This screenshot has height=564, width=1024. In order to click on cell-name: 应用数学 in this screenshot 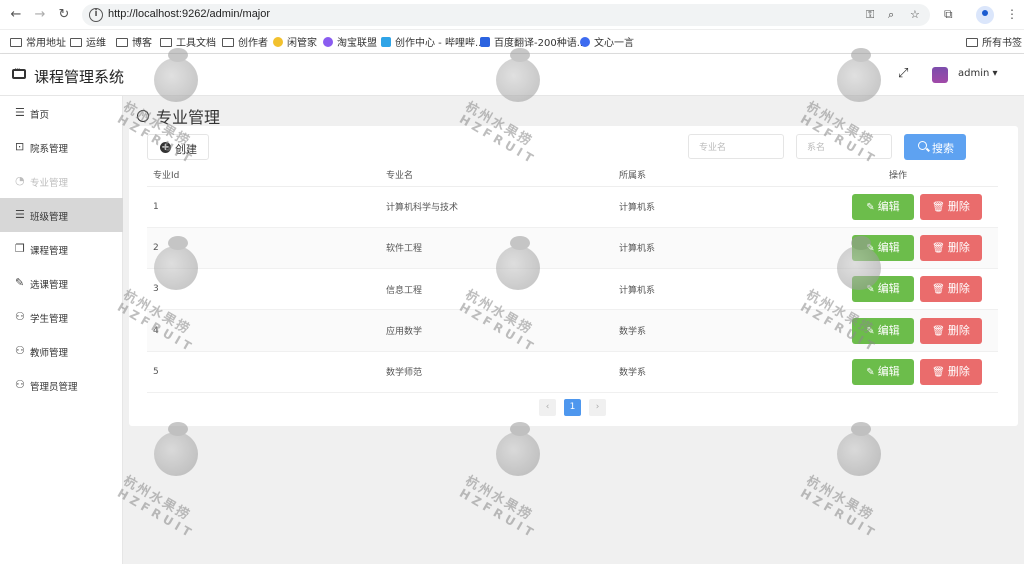, I will do `click(496, 330)`.